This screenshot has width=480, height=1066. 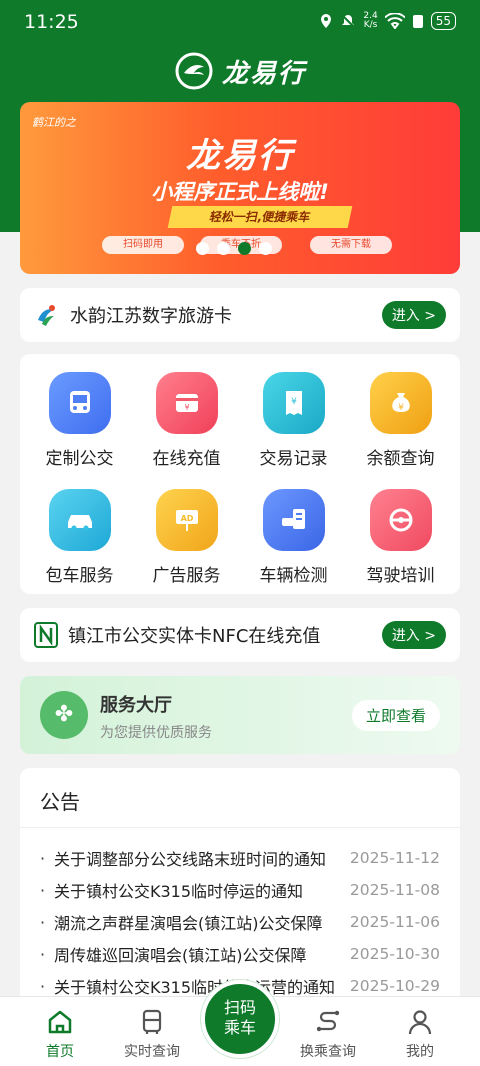 I want to click on notice-item: · 关于镇村公交K315临时停运的通知 2025-11-08, so click(x=240, y=890).